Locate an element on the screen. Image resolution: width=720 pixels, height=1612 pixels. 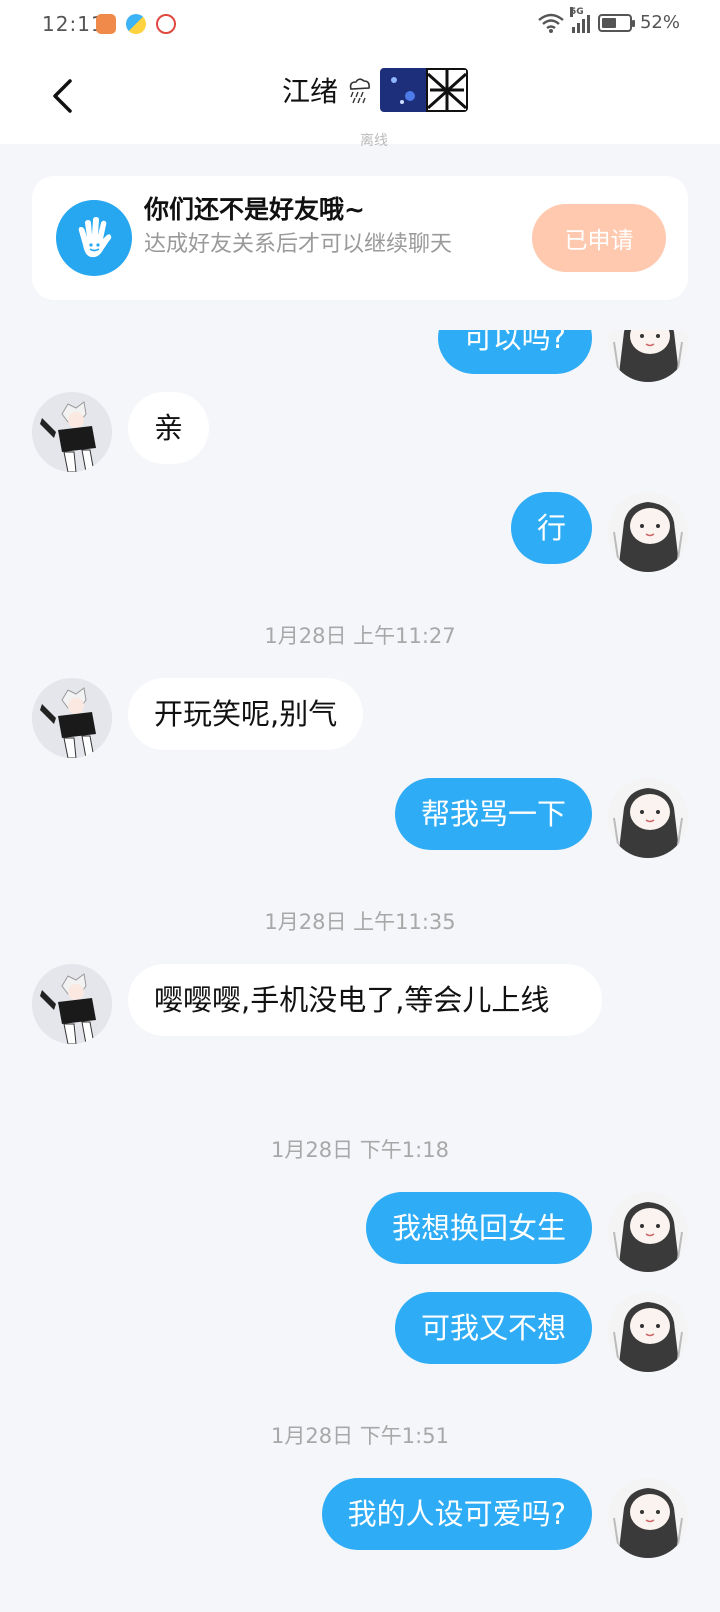
status-indicators: 5G 52% is located at coordinates (609, 19).